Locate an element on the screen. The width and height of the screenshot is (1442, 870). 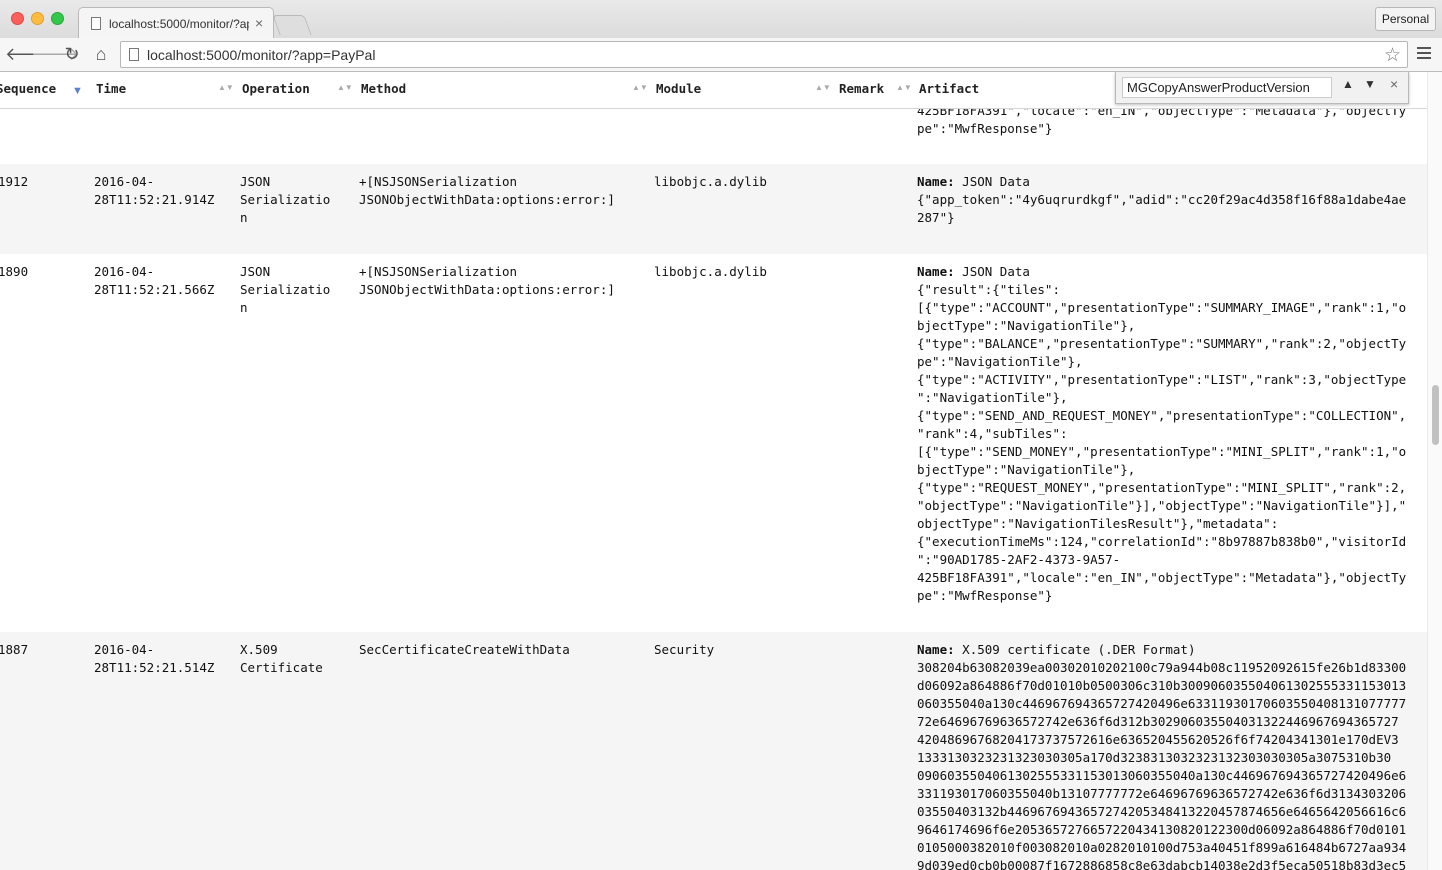
header-remark: Remark is located at coordinates (861, 88).